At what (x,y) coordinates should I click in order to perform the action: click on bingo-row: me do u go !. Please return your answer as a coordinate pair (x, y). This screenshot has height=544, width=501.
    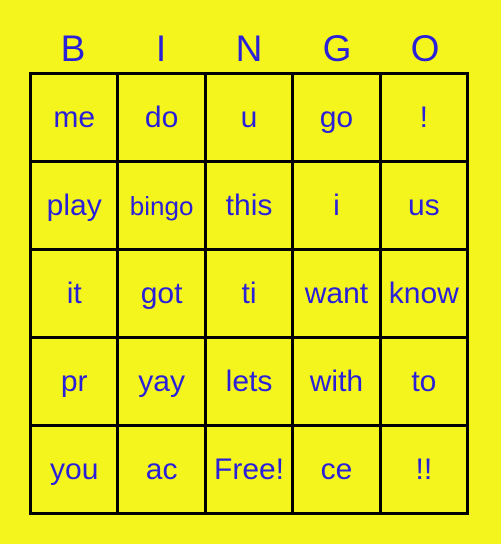
    Looking at the image, I should click on (249, 117).